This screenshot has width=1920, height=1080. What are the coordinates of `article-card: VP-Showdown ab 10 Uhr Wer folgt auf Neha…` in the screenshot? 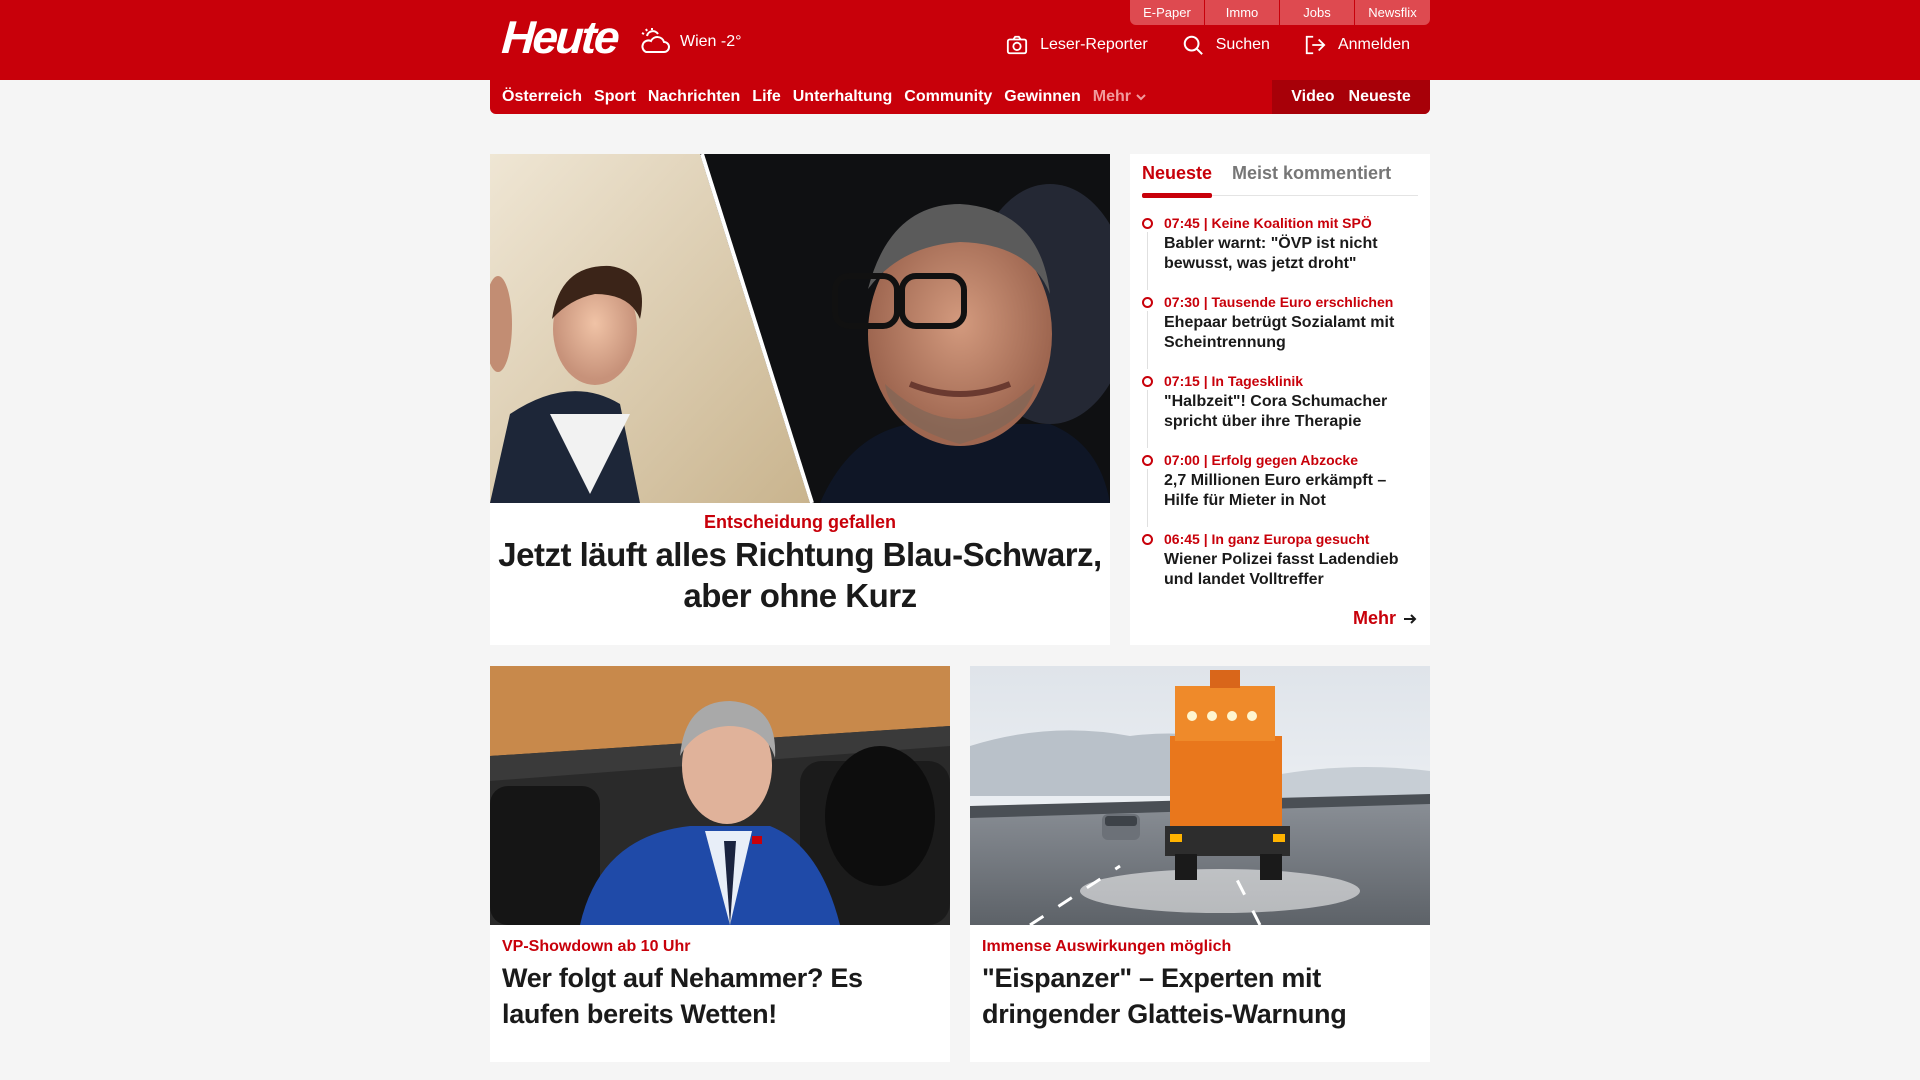 It's located at (720, 864).